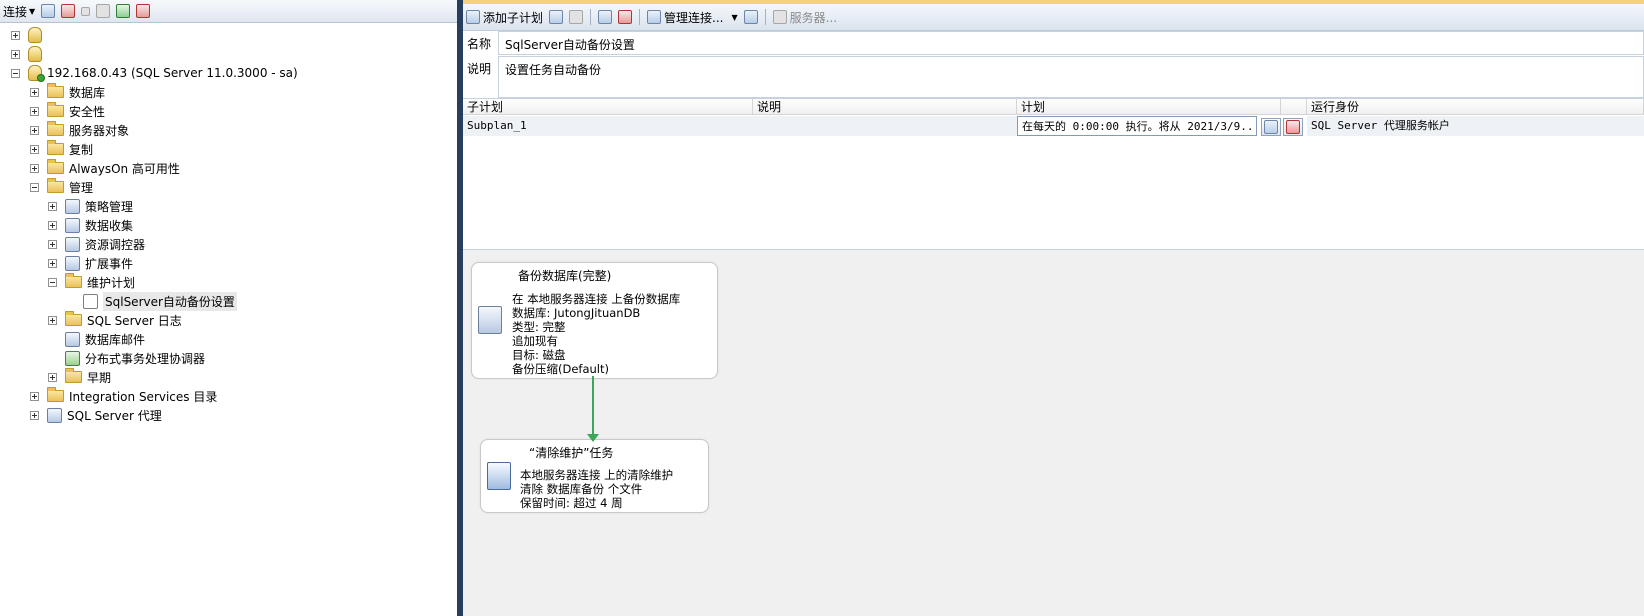 Image resolution: width=1644 pixels, height=616 pixels. What do you see at coordinates (885, 126) in the screenshot?
I see `subplan-description-cell` at bounding box center [885, 126].